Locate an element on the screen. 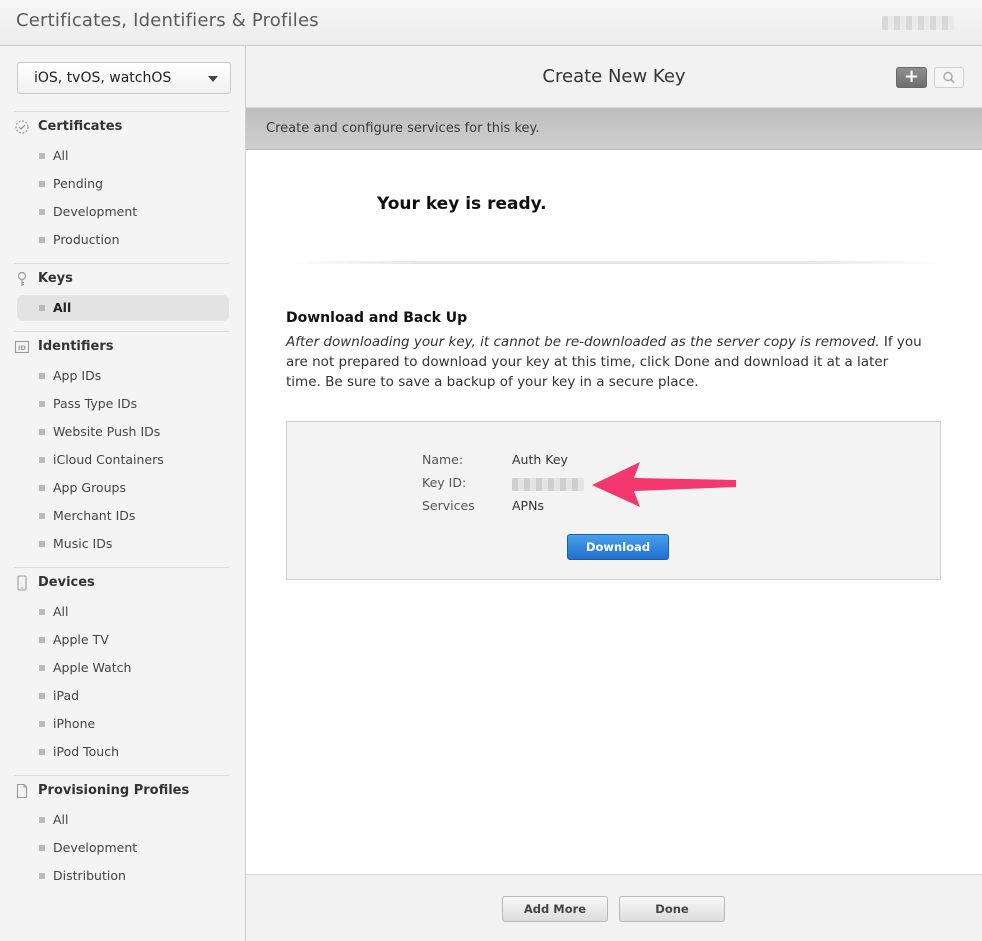 Image resolution: width=982 pixels, height=941 pixels. sidebar-item-app-ids: App IDs is located at coordinates (123, 376).